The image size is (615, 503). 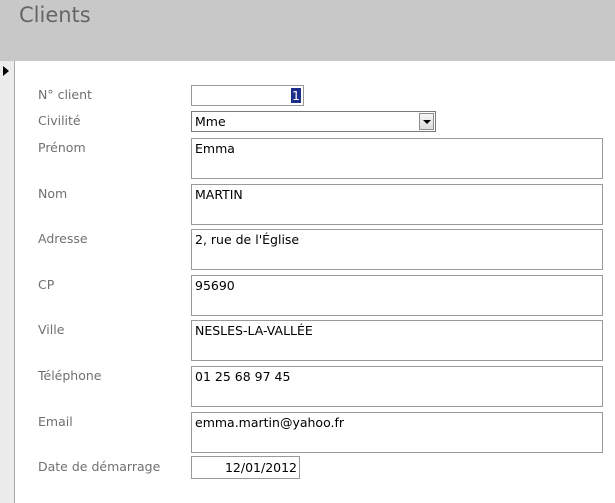 What do you see at coordinates (397, 386) in the screenshot?
I see `phone-field: 01 25 68 97 45` at bounding box center [397, 386].